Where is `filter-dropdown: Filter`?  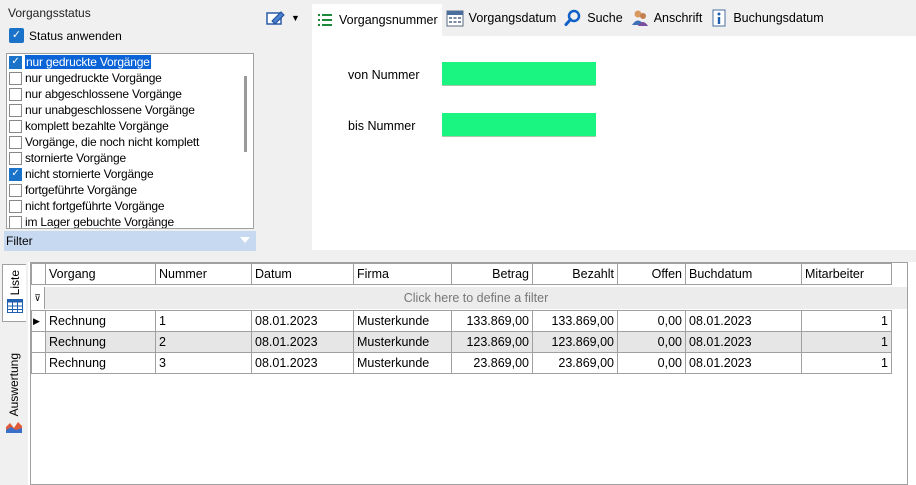 filter-dropdown: Filter is located at coordinates (130, 241).